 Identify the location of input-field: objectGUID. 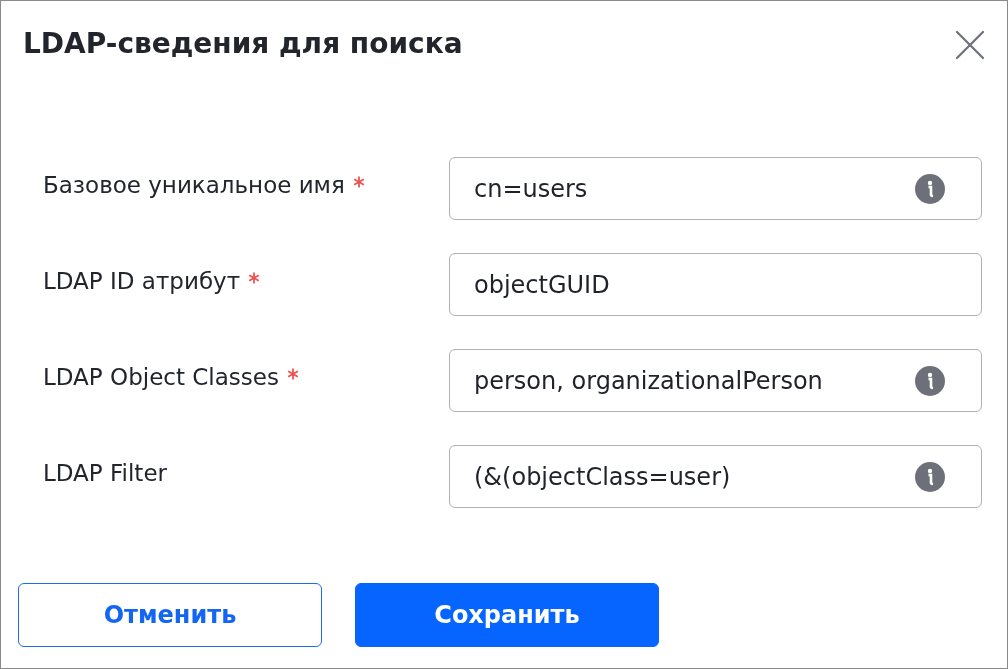
(715, 284).